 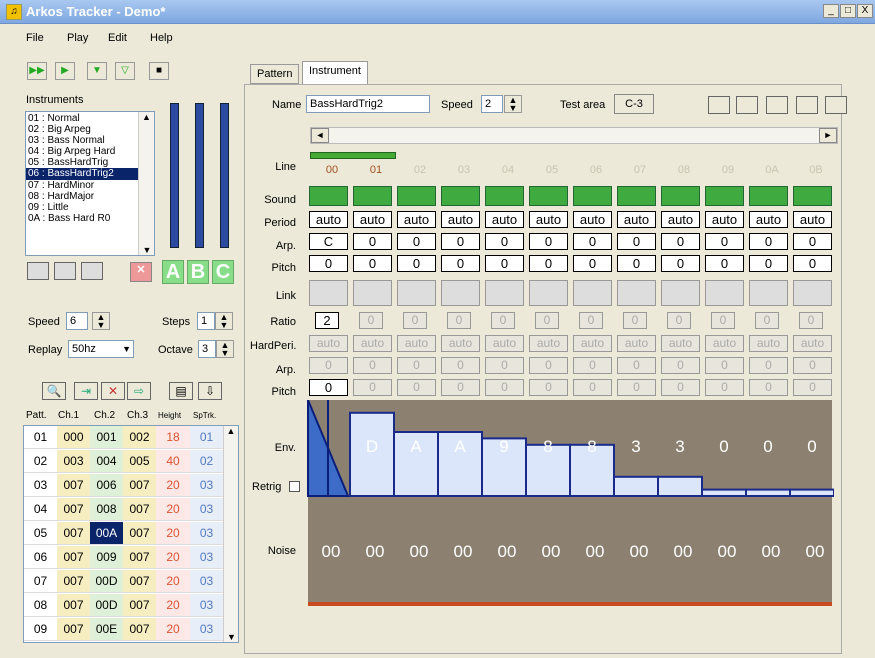 I want to click on pattern-cell: 006, so click(x=106, y=485).